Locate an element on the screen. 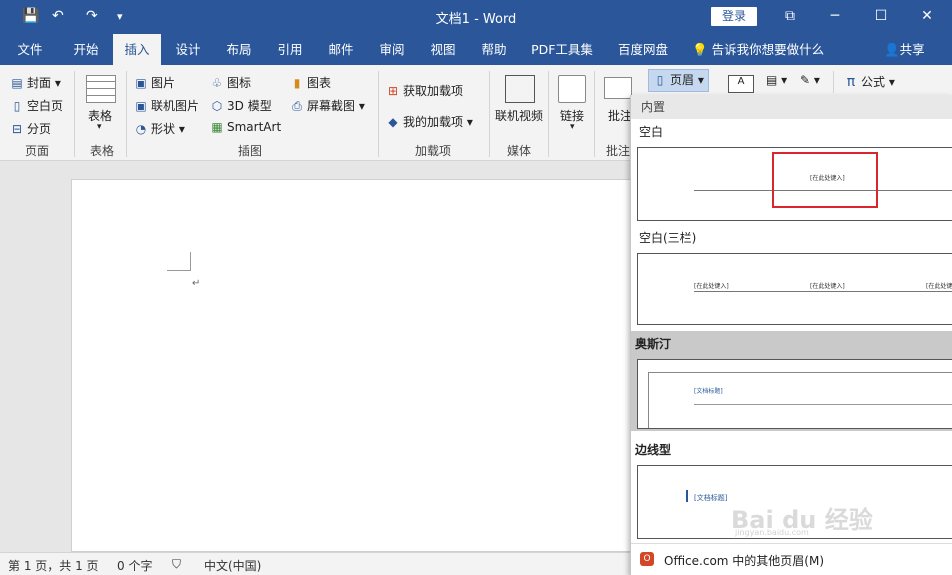  template-thumbnail-blank: [在此处键入] is located at coordinates (794, 184).